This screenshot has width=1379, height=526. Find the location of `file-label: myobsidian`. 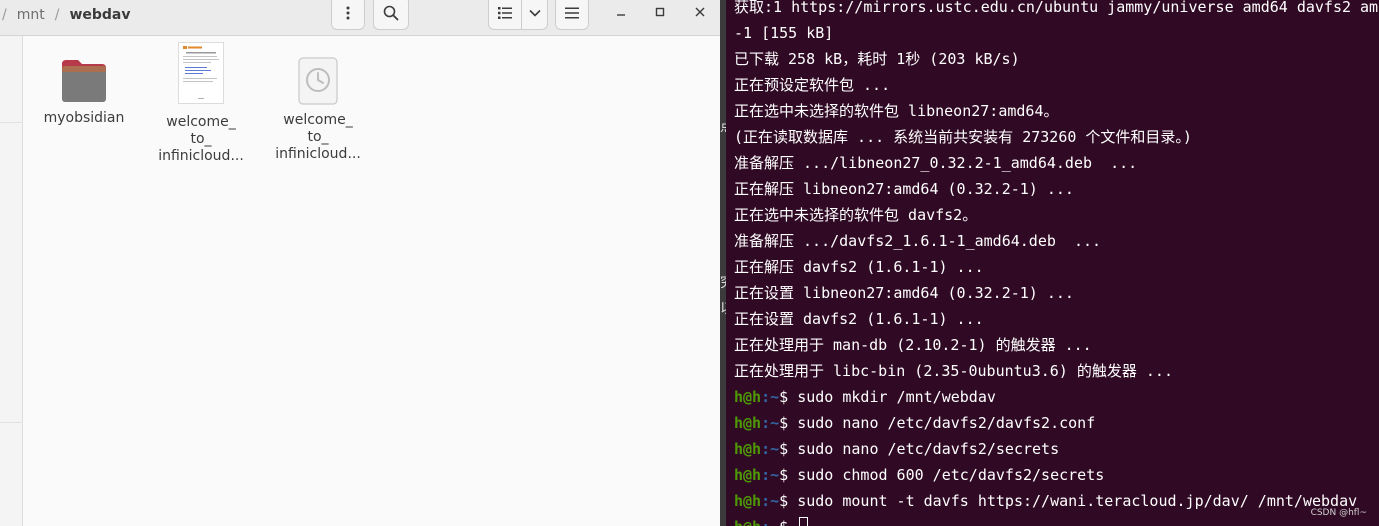

file-label: myobsidian is located at coordinates (84, 118).